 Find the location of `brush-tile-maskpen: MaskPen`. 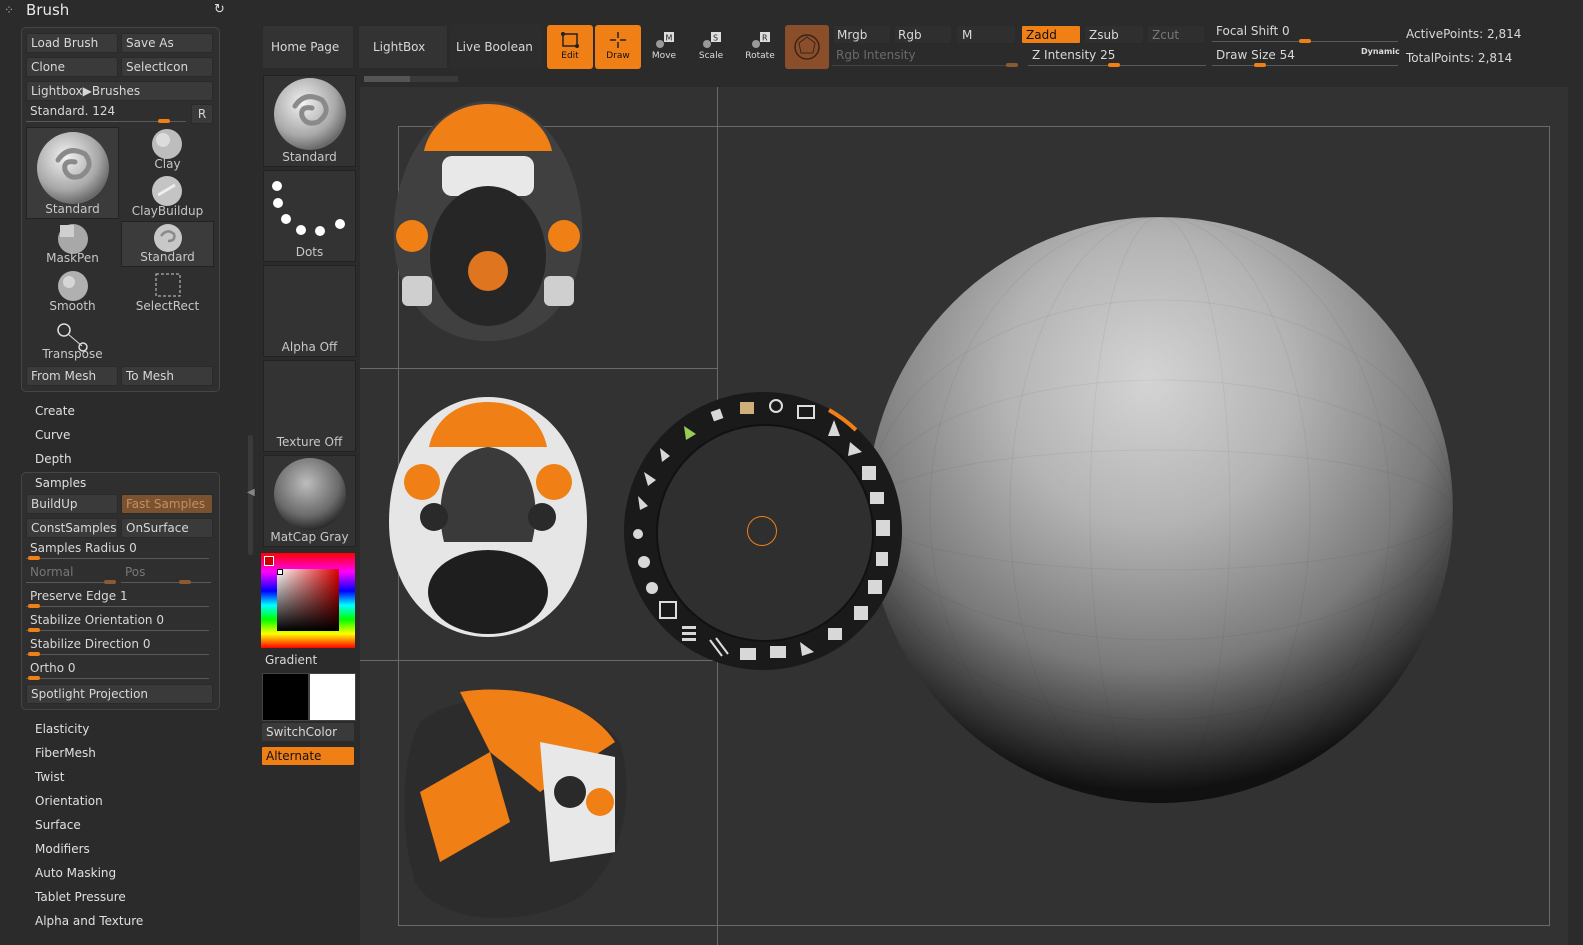

brush-tile-maskpen: MaskPen is located at coordinates (72, 243).